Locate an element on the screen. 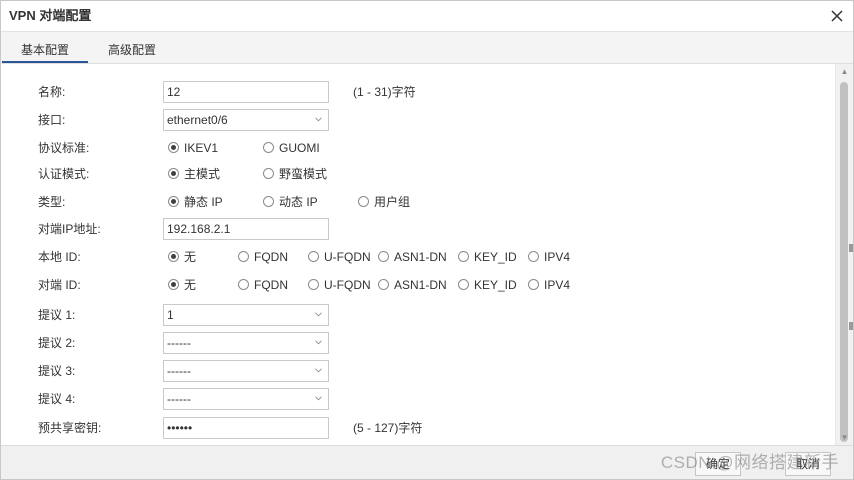  protocol-row: 协议标准: IKEV1 GUOMI is located at coordinates (418, 148).